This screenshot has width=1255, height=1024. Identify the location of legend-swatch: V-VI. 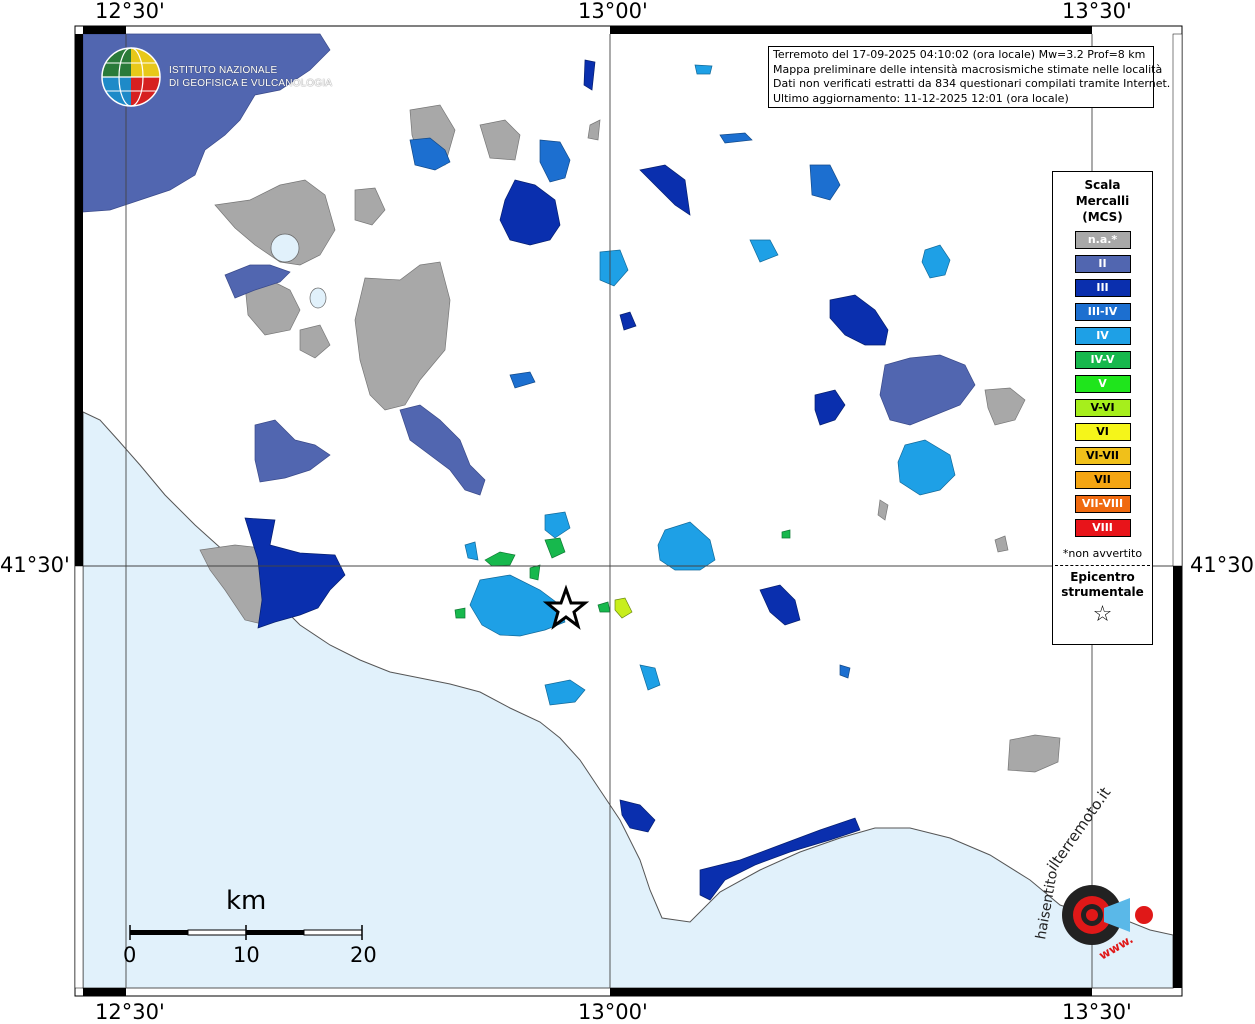
(1102, 408).